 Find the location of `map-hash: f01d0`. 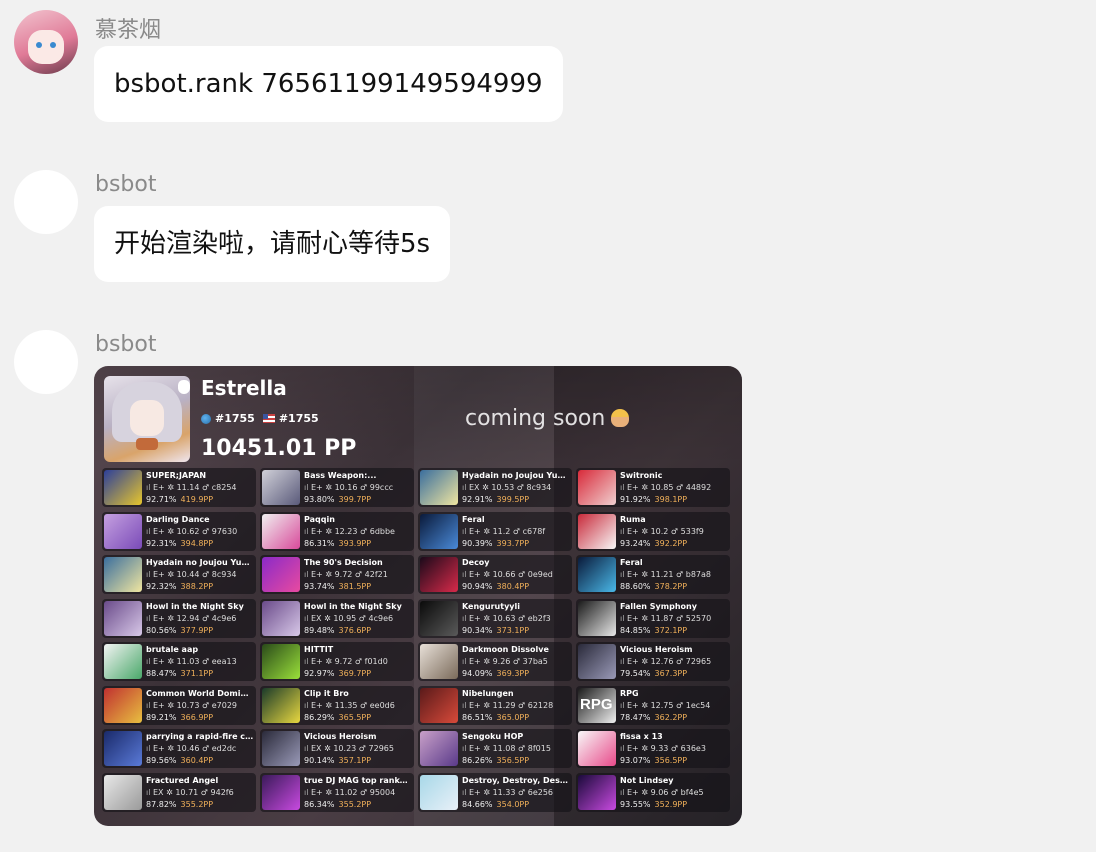

map-hash: f01d0 is located at coordinates (376, 661).